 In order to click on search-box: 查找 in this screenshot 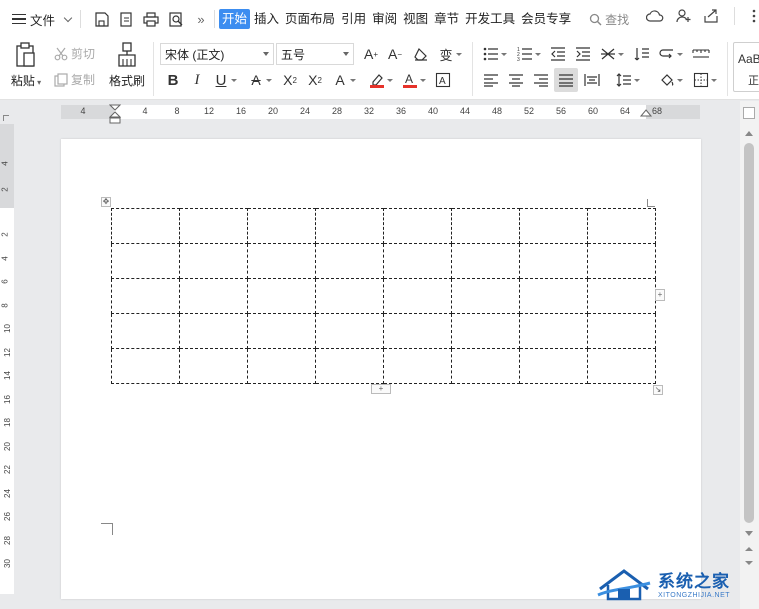, I will do `click(609, 19)`.